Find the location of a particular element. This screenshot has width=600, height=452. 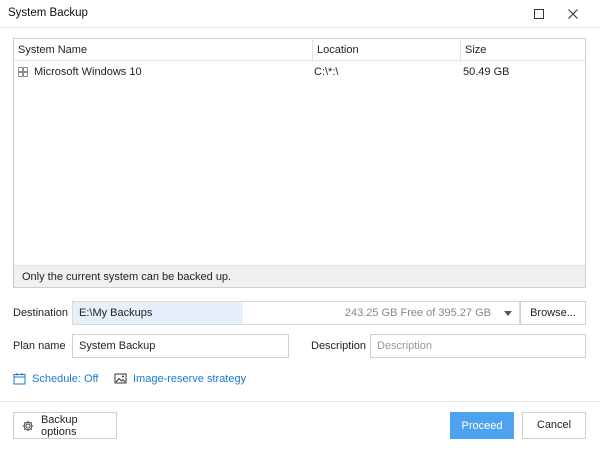

row-size: 50.49 GB is located at coordinates (486, 72).